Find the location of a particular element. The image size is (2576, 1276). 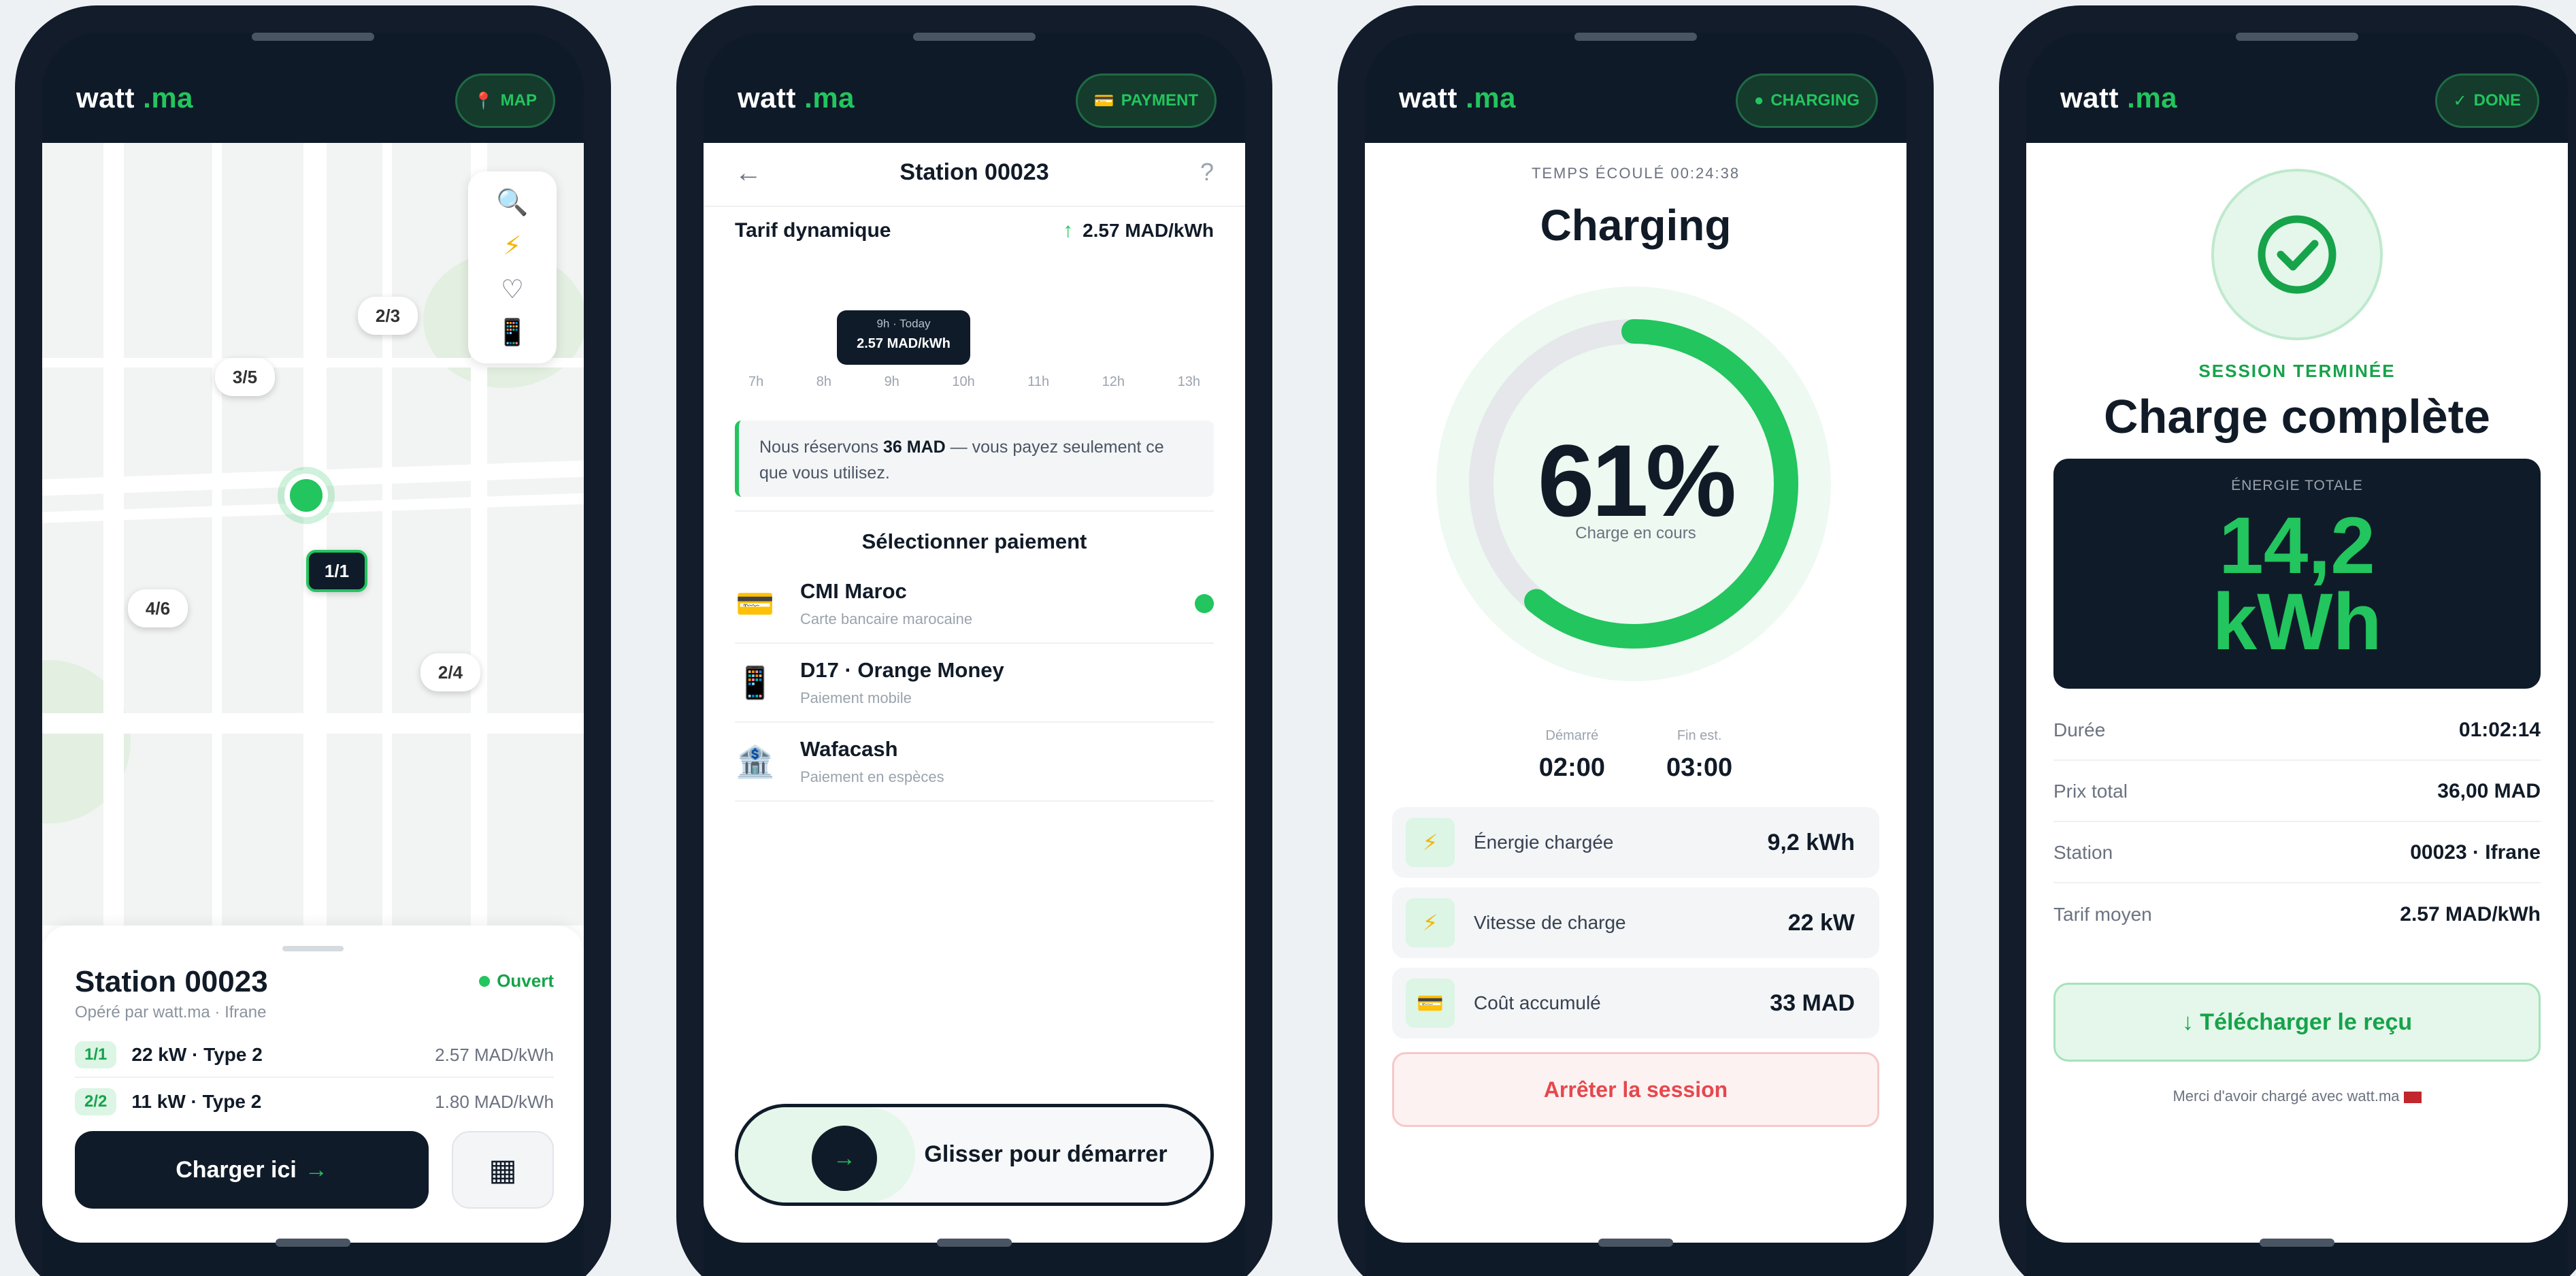

app-header: watt .ma 📍 MAP is located at coordinates (313, 88).